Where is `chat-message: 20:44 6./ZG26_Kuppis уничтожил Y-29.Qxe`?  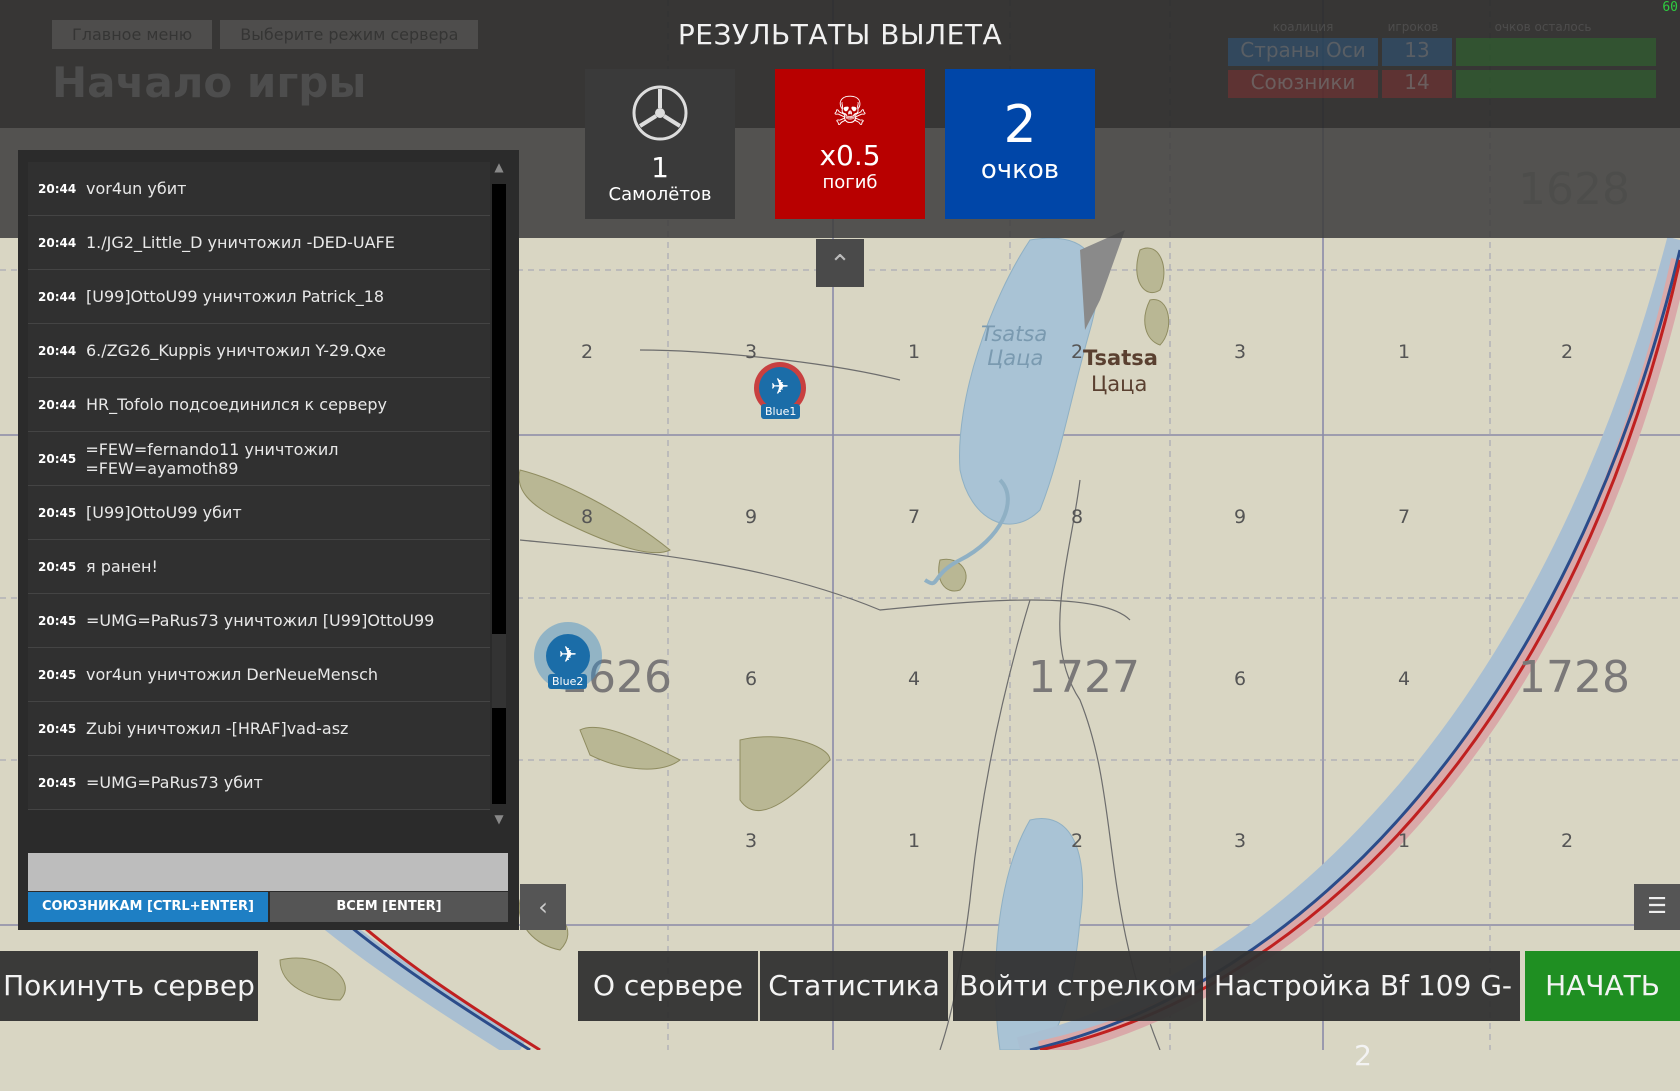
chat-message: 20:44 6./ZG26_Kuppis уничтожил Y-29.Qxe is located at coordinates (259, 351).